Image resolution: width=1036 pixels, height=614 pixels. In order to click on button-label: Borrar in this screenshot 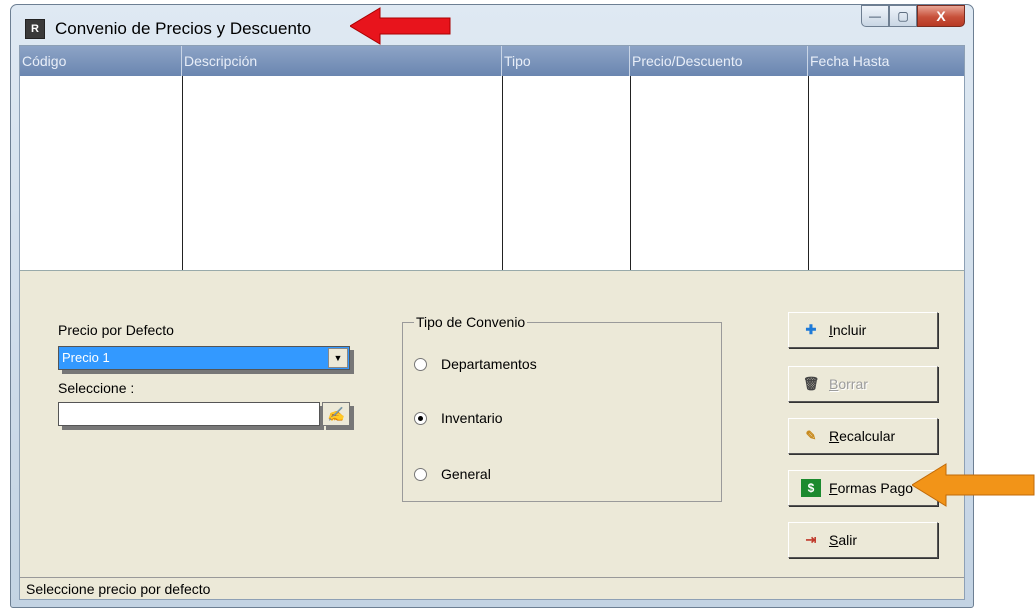, I will do `click(848, 384)`.